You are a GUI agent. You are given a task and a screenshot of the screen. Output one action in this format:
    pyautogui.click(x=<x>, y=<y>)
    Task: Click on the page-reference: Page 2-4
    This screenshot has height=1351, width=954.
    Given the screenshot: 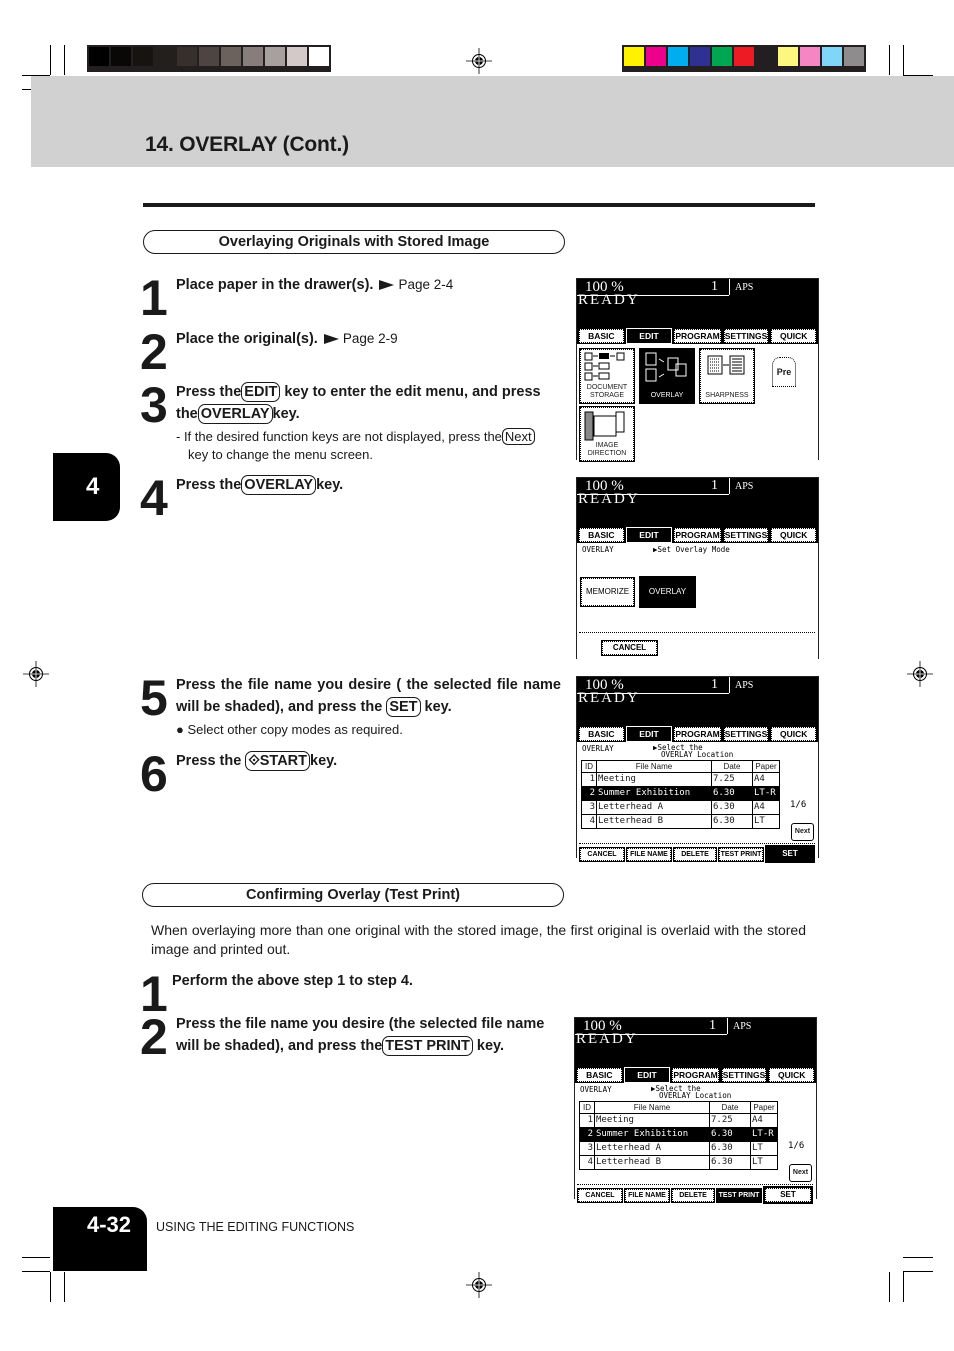 What is the action you would take?
    pyautogui.click(x=426, y=284)
    